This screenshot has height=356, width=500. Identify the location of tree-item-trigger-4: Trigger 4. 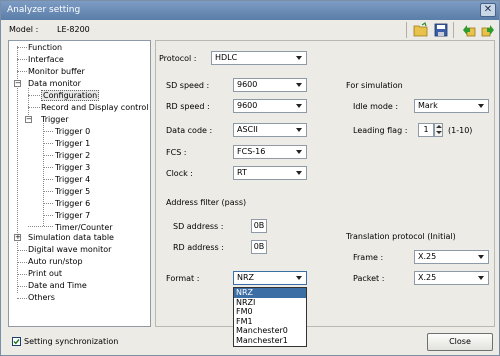
(72, 179).